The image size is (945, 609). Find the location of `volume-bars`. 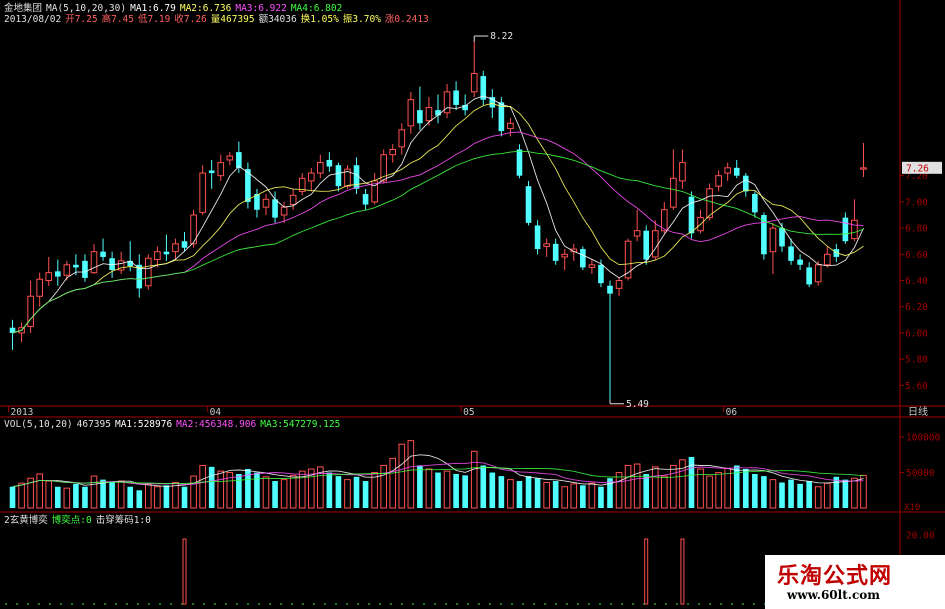

volume-bars is located at coordinates (438, 474).